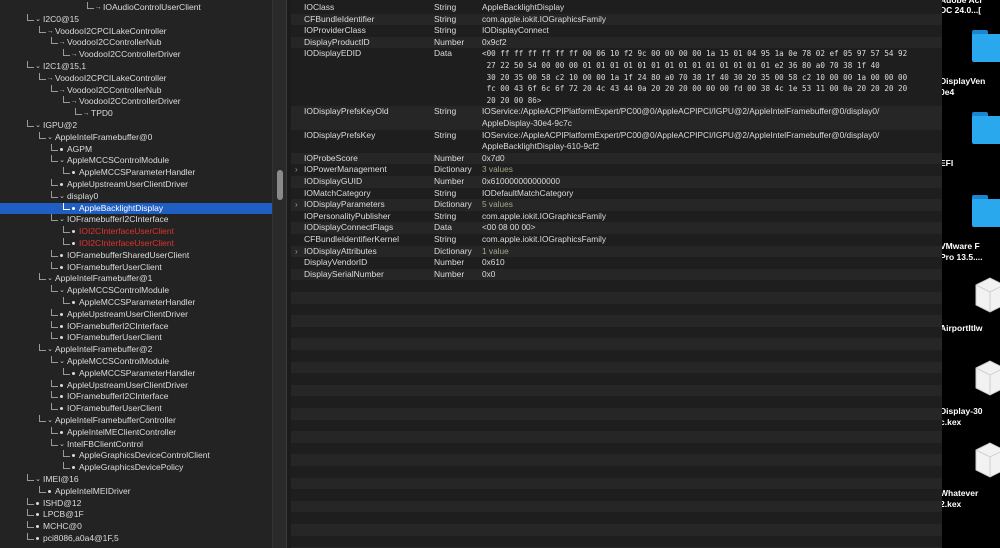 The image size is (1000, 548). What do you see at coordinates (74, 102) in the screenshot?
I see `arrow-icon: →` at bounding box center [74, 102].